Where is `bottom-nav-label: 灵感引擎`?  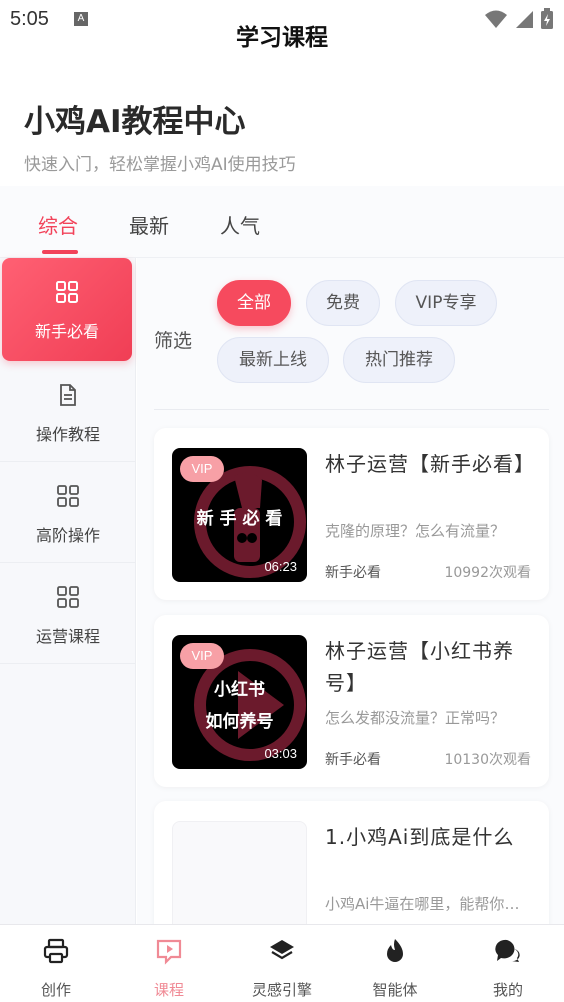
bottom-nav-label: 灵感引擎 is located at coordinates (281, 990).